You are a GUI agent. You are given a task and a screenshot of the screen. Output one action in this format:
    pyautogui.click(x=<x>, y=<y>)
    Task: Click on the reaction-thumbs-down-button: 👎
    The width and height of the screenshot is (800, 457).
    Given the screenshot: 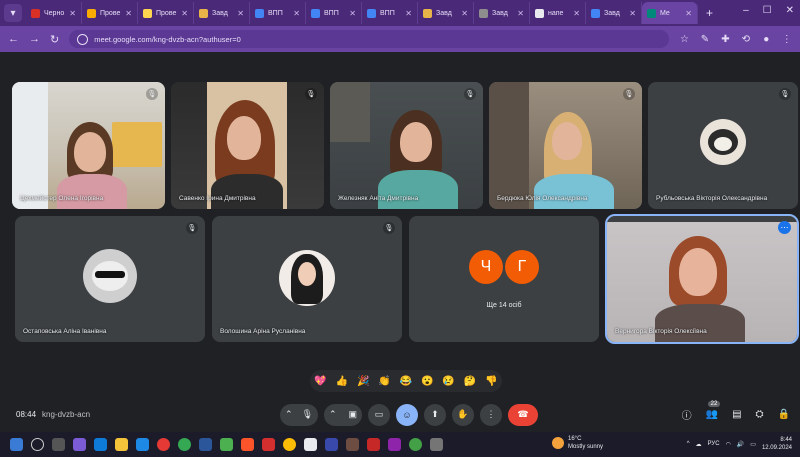 What is the action you would take?
    pyautogui.click(x=491, y=381)
    